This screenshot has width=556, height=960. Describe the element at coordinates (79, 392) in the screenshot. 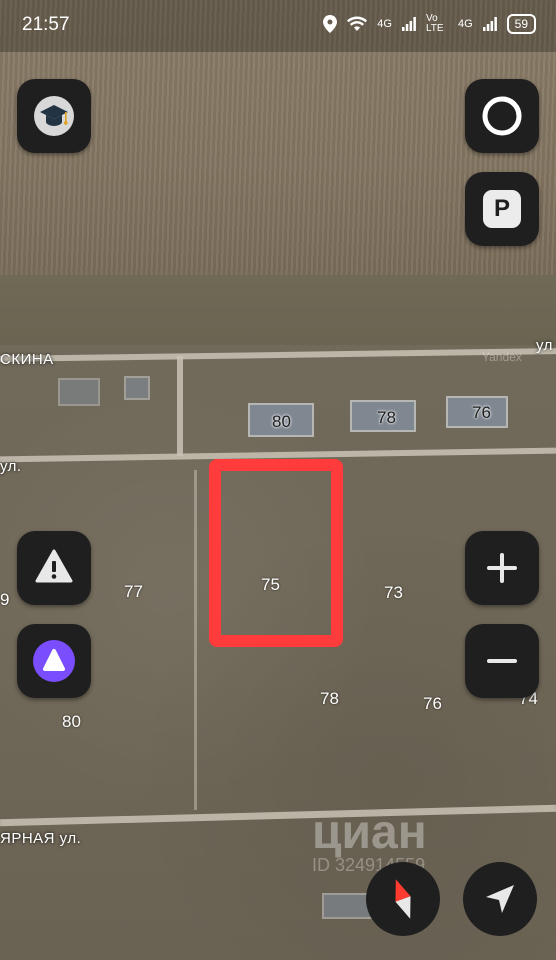

I see `building-left` at that location.